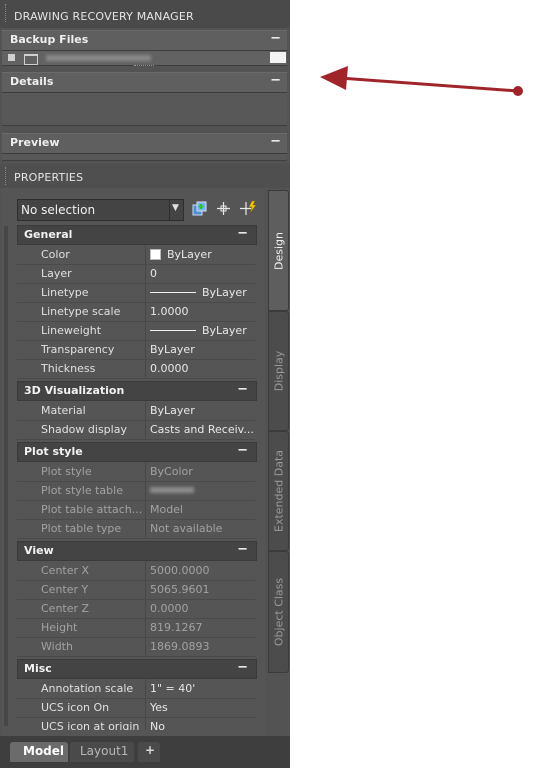  I want to click on properties-scrollbar, so click(6, 476).